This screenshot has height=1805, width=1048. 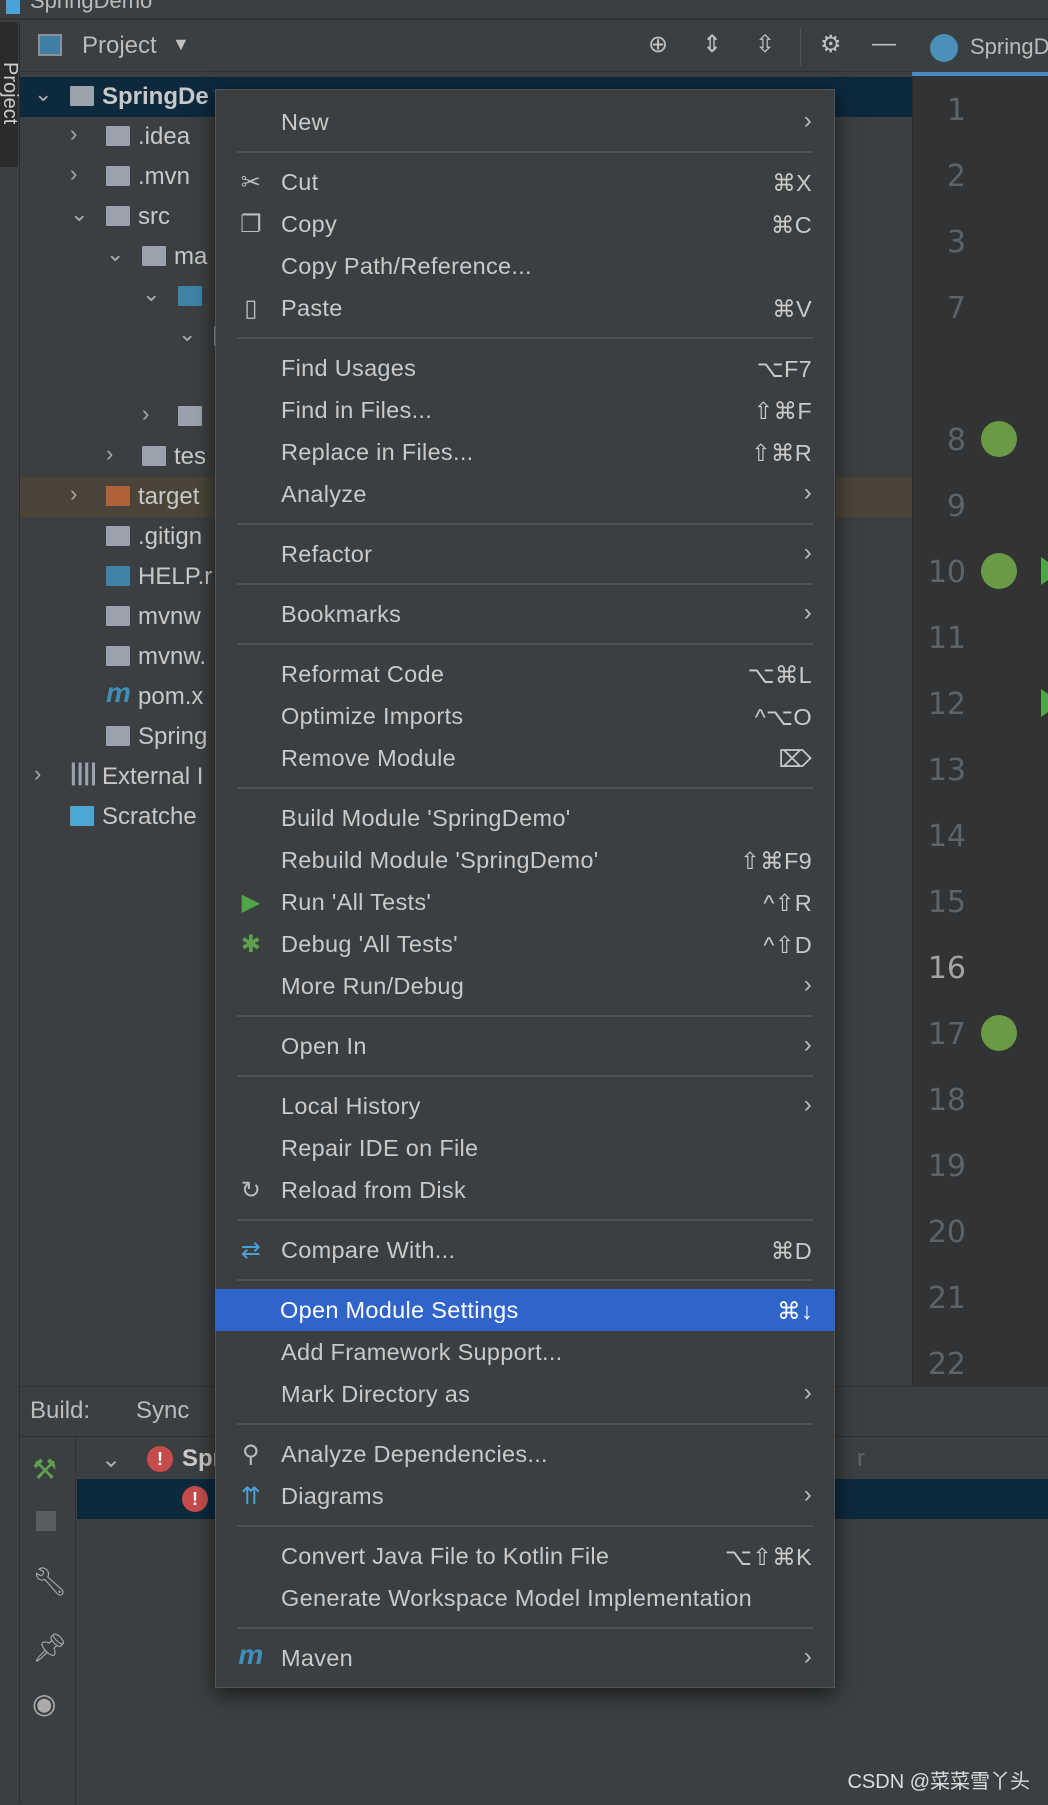 I want to click on project-stripe-button: Project, so click(x=10, y=94).